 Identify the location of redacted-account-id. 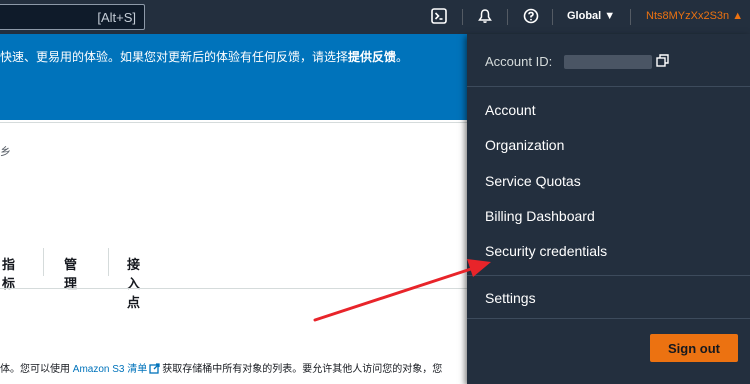
(608, 62).